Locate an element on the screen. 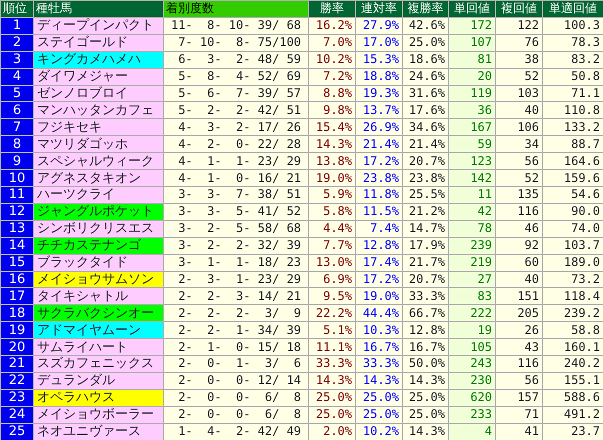  sire-cell: ハーツクライ is located at coordinates (99, 195).